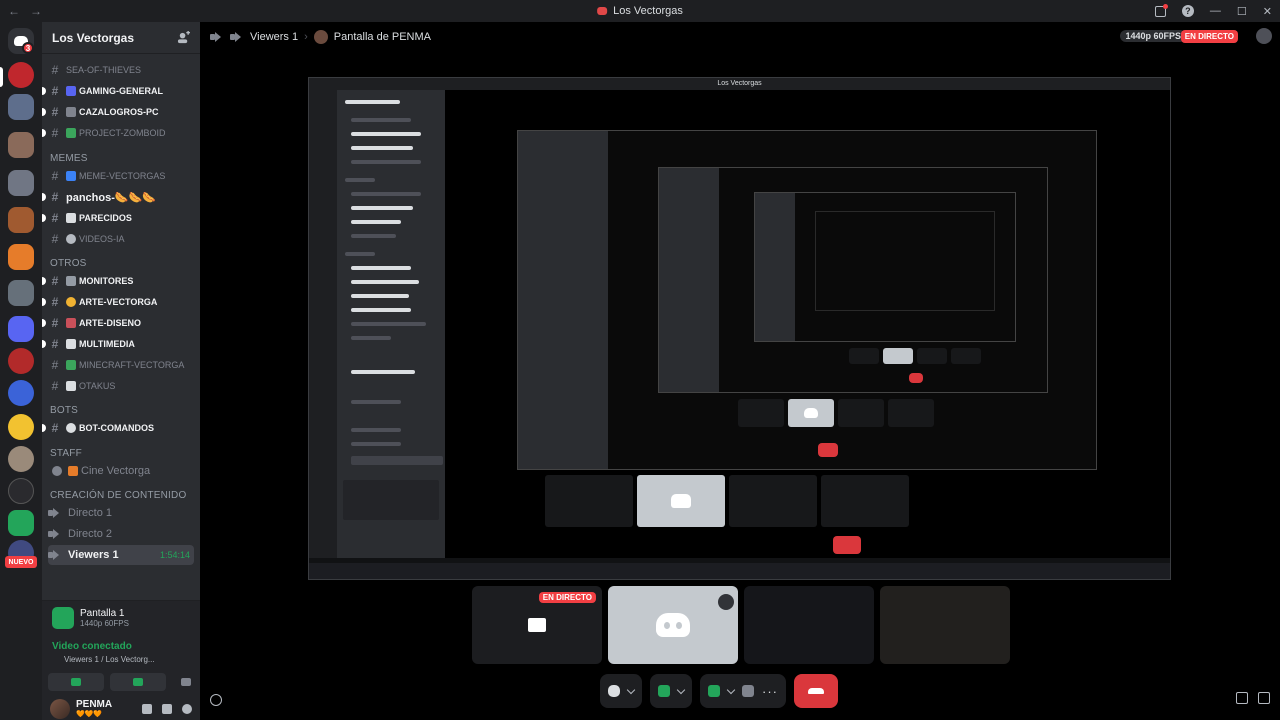 This screenshot has width=1280, height=720. I want to click on stream-options-icon, so click(1264, 36).